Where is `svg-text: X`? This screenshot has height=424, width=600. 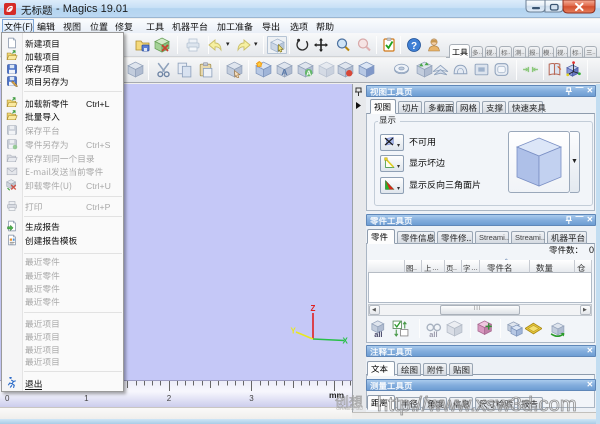 svg-text: X is located at coordinates (346, 341).